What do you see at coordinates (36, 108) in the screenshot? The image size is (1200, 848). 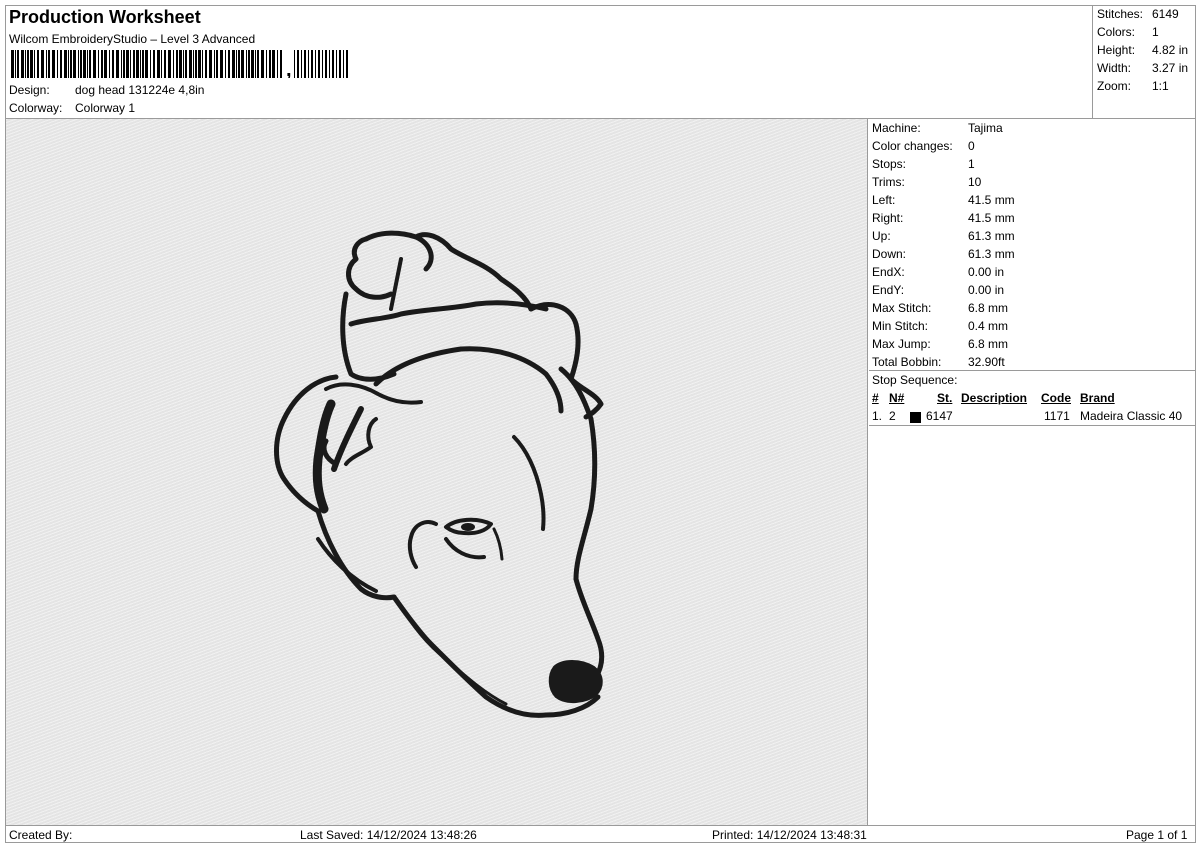 I see `colorway-label: Colorway:` at bounding box center [36, 108].